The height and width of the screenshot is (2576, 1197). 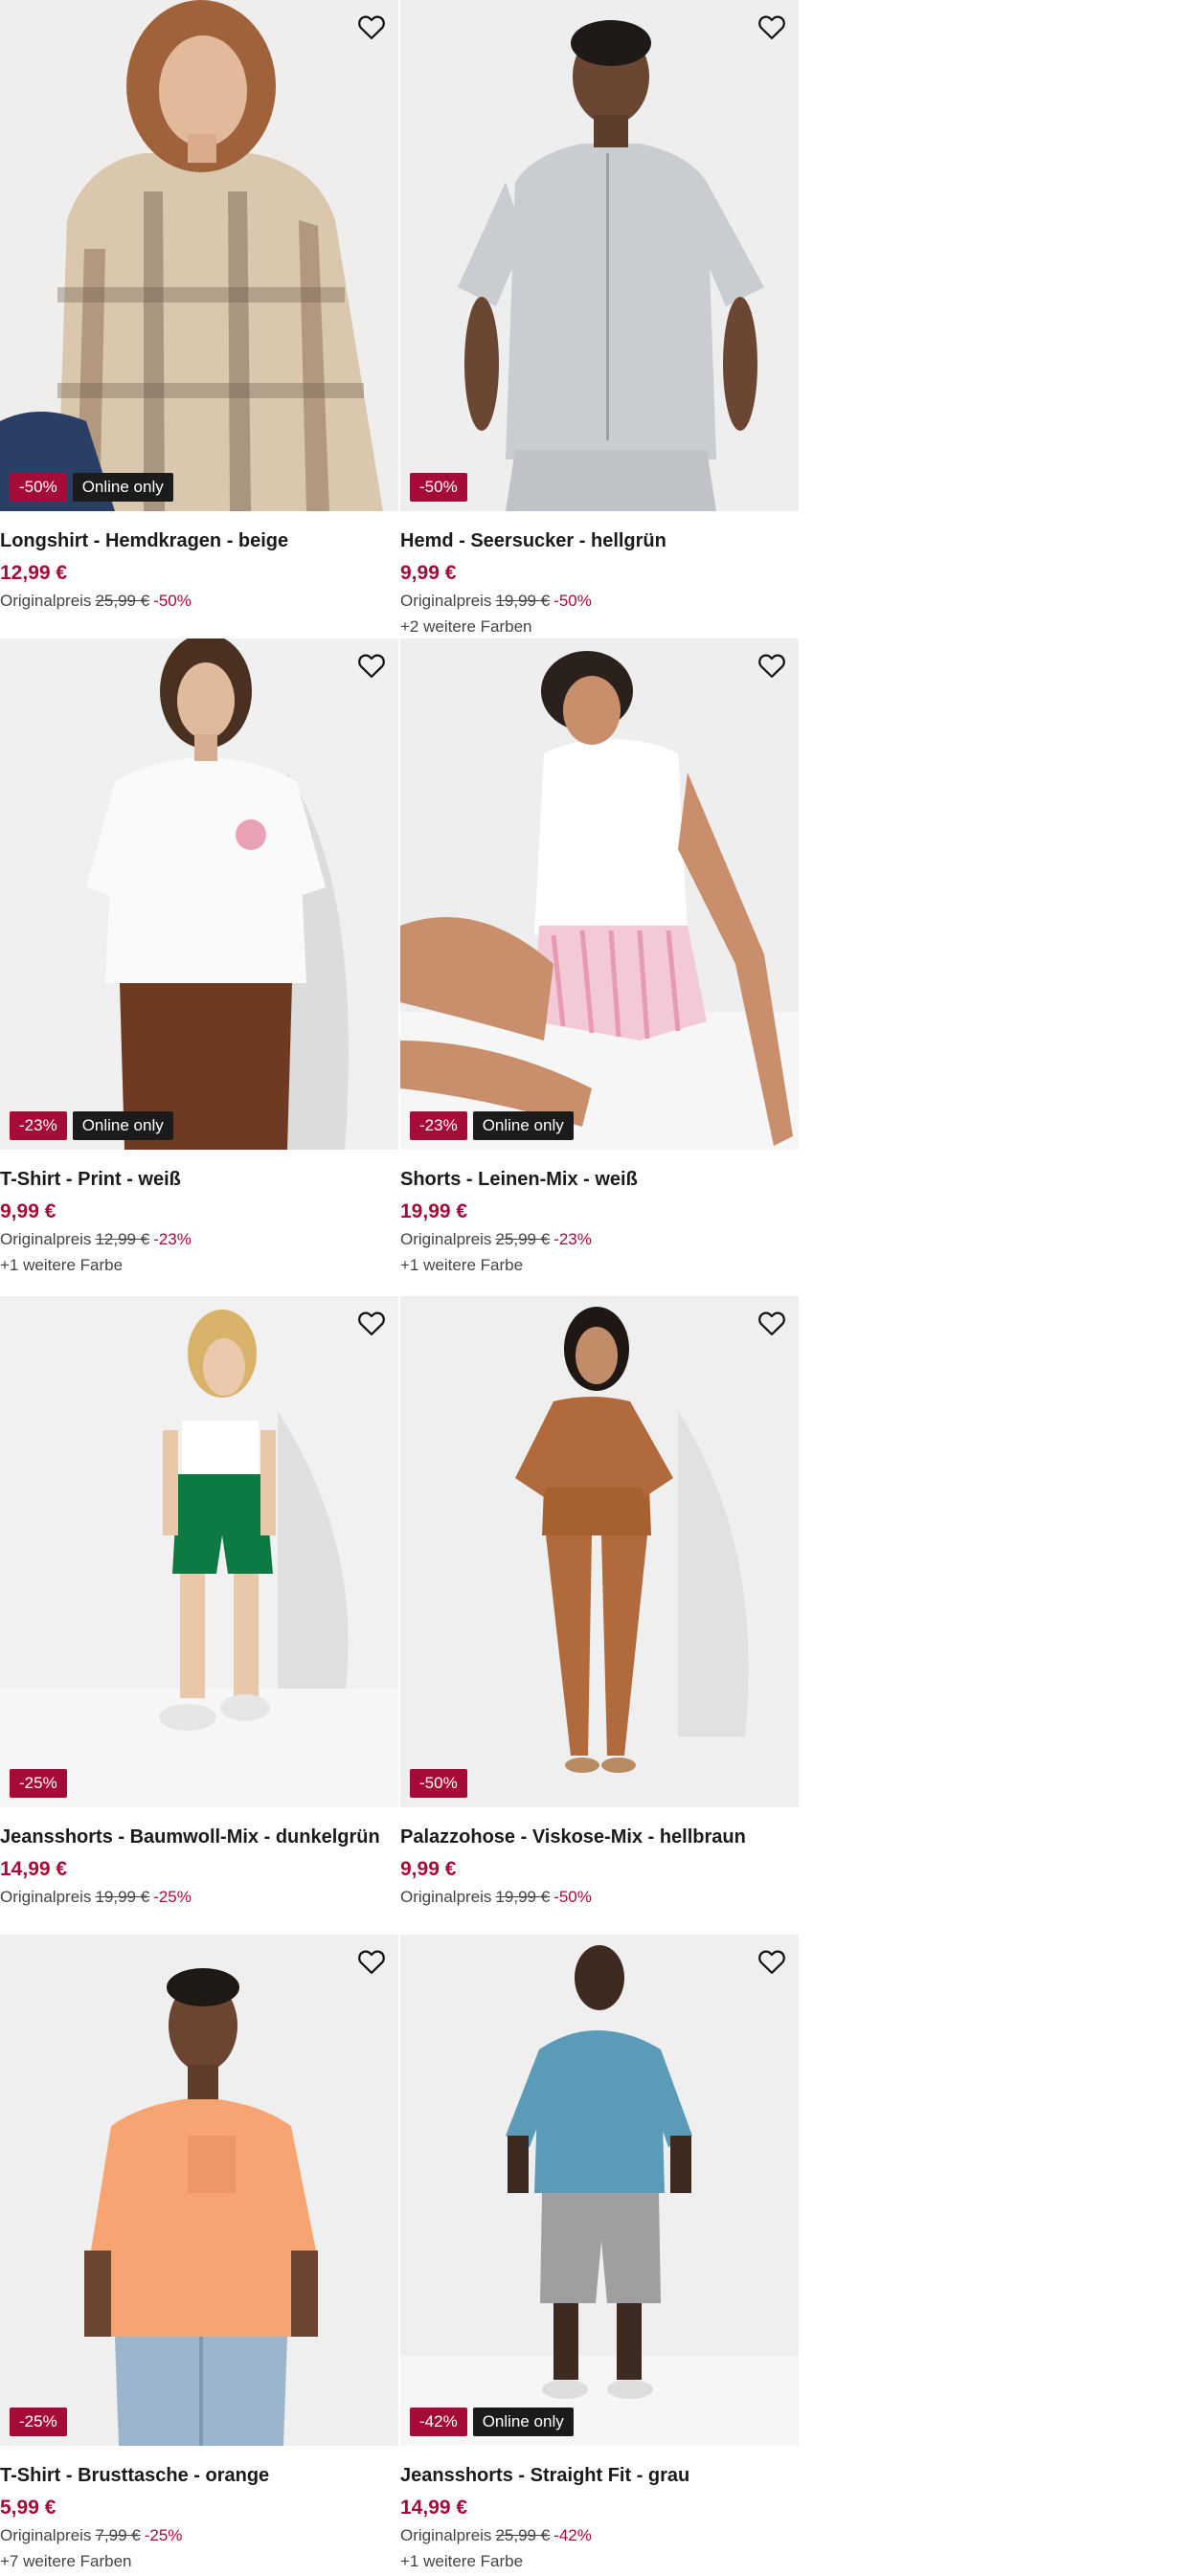 I want to click on more-colors-link: +7 weitere Farben, so click(x=199, y=2562).